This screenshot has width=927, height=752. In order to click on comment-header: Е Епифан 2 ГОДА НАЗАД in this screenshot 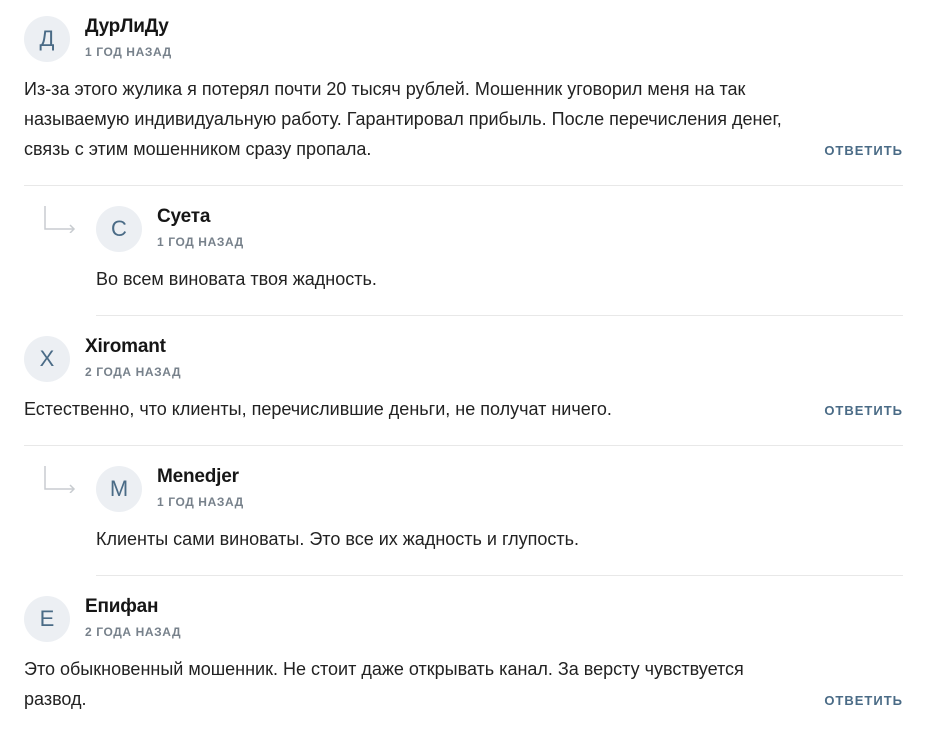, I will do `click(463, 620)`.